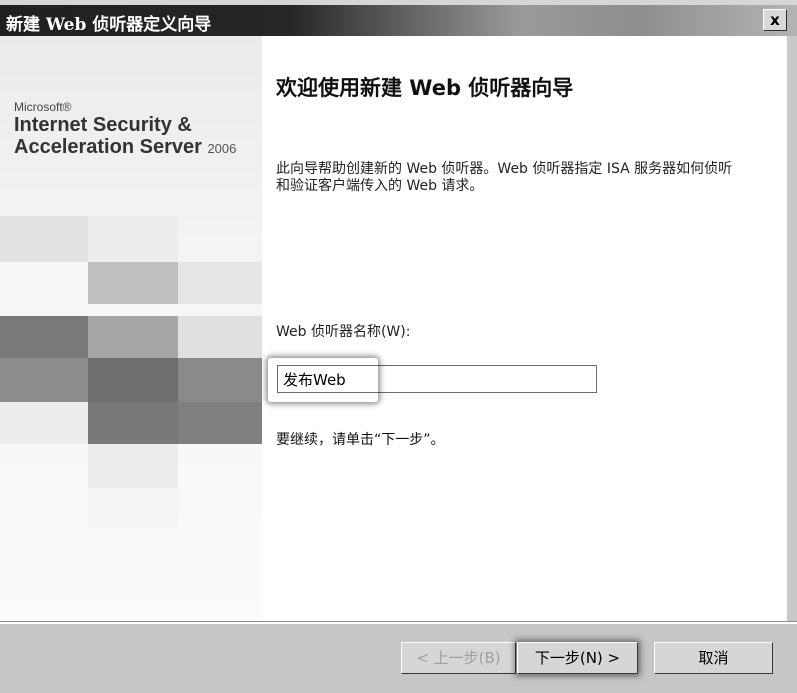 This screenshot has width=797, height=693. Describe the element at coordinates (458, 658) in the screenshot. I see `back-button: < 上一步(B)` at that location.